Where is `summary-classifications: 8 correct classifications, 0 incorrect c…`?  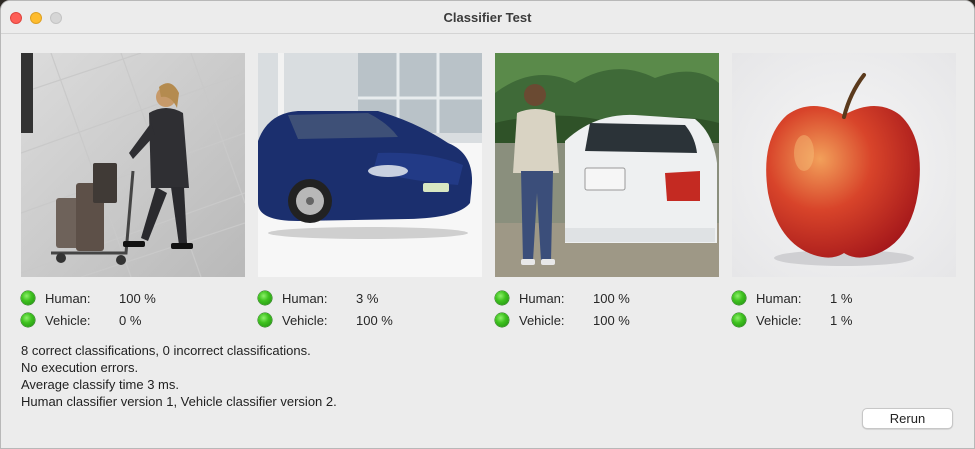
summary-classifications: 8 correct classifications, 0 incorrect c… is located at coordinates (166, 350).